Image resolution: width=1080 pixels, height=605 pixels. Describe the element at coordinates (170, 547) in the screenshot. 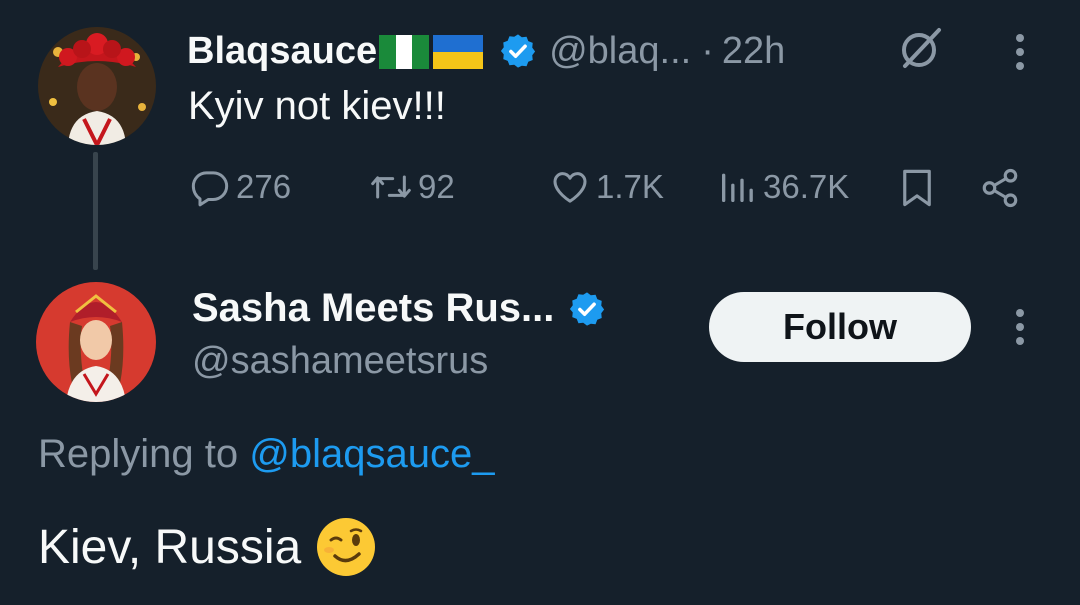

I see `tweet2-text: Kiev, Russia` at that location.